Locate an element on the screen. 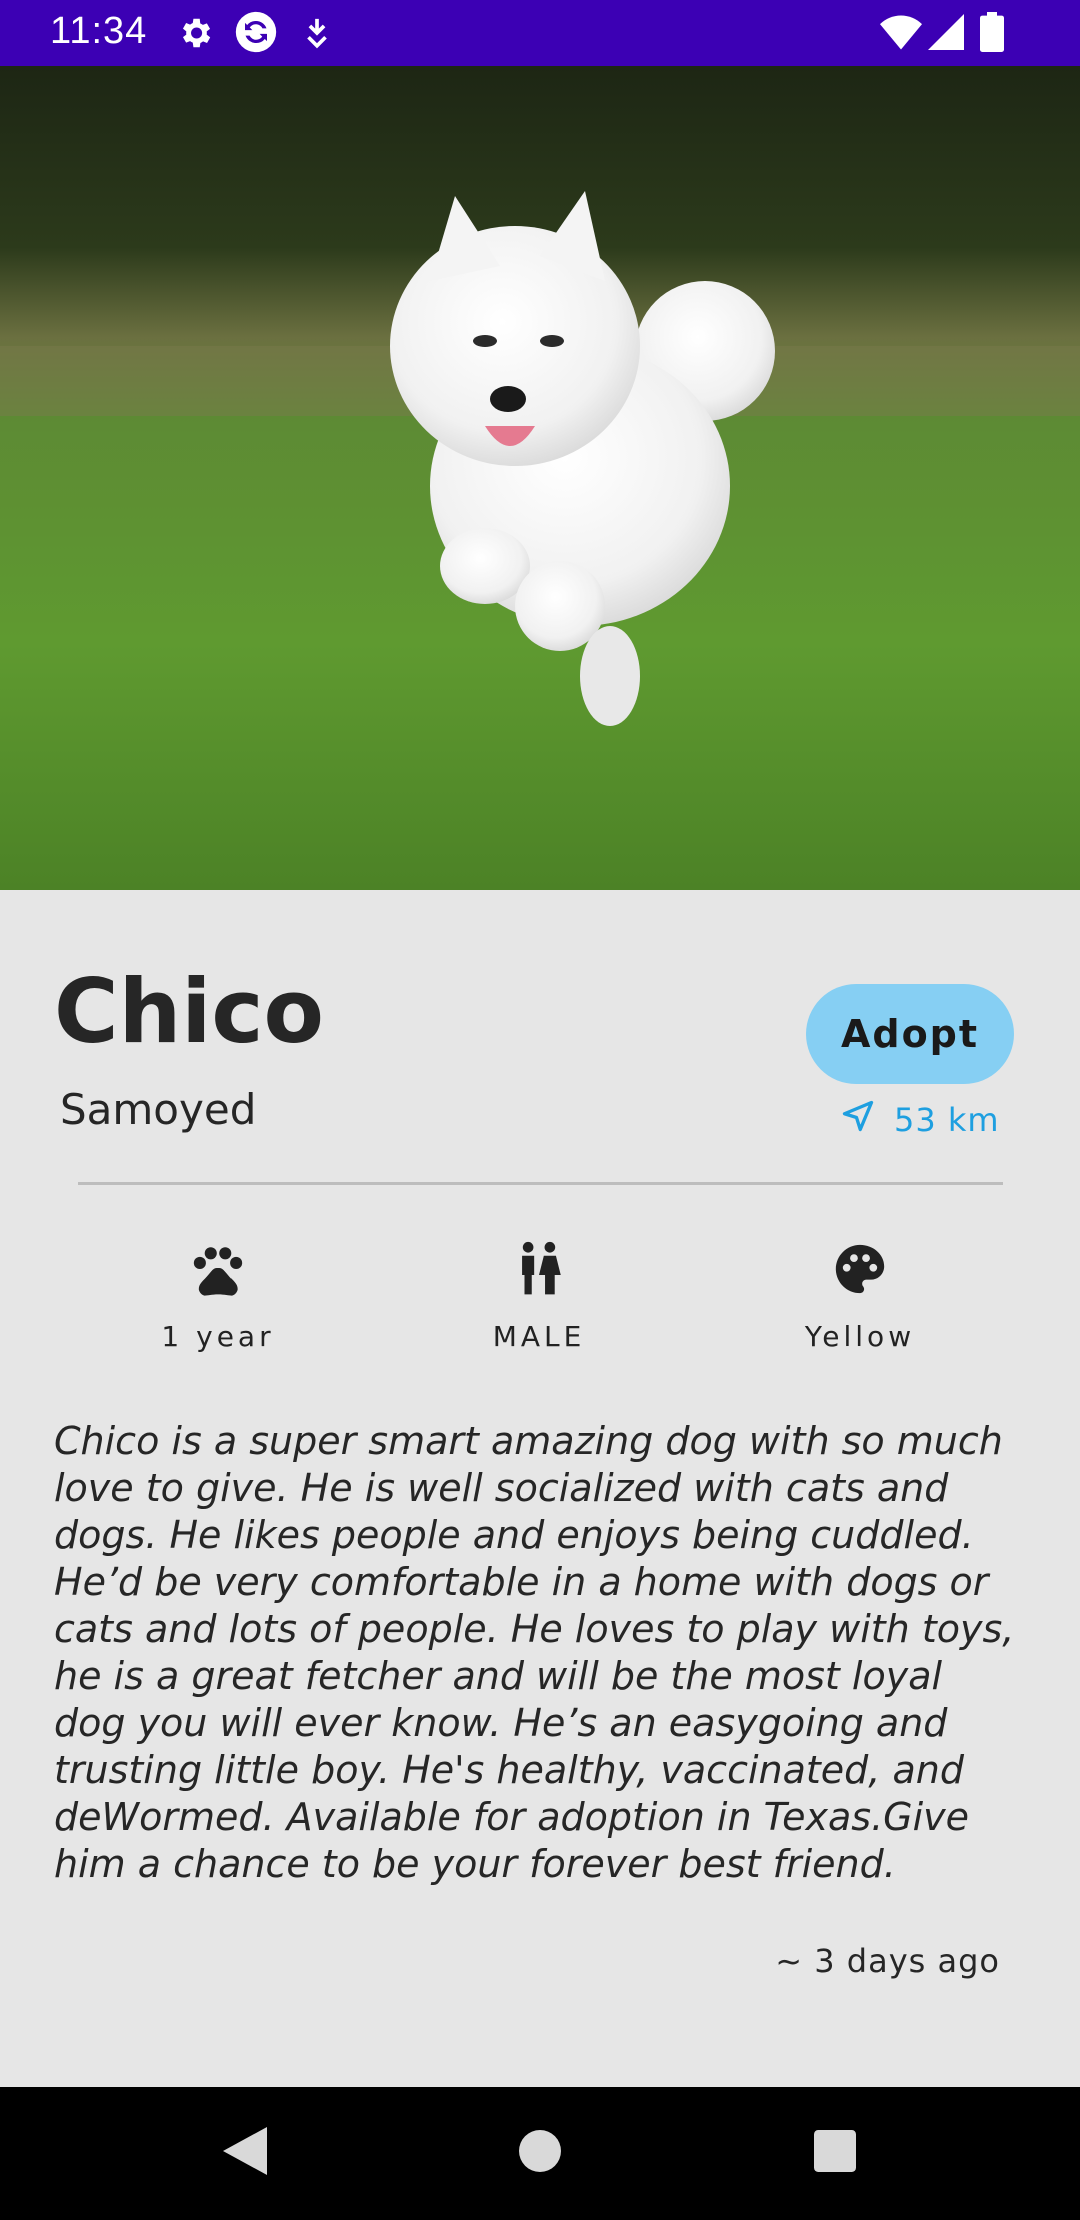 Image resolution: width=1080 pixels, height=2220 pixels. recents-button is located at coordinates (835, 2153).